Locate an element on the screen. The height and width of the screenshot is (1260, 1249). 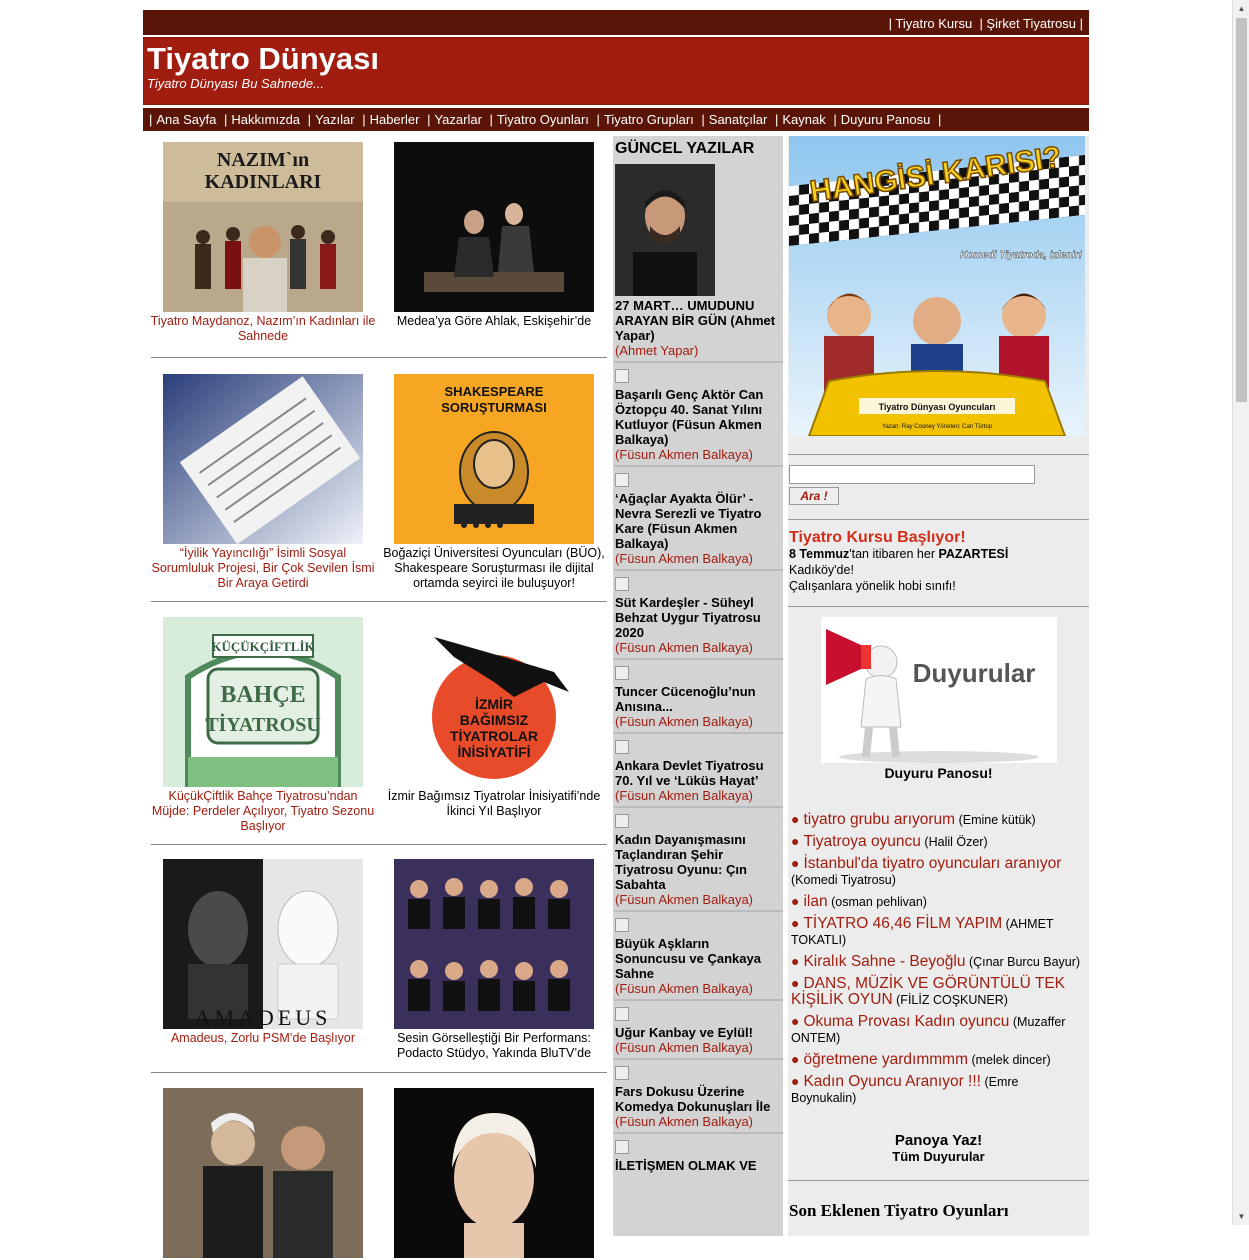
duyuru-link: ilan is located at coordinates (815, 901).